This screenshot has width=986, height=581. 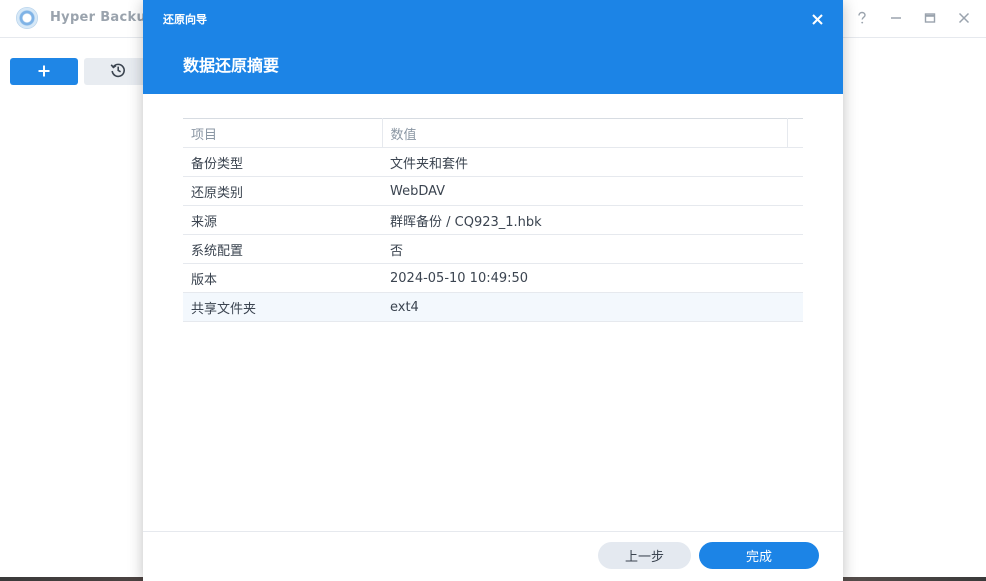 What do you see at coordinates (282, 191) in the screenshot?
I see `row-item: 还原类别` at bounding box center [282, 191].